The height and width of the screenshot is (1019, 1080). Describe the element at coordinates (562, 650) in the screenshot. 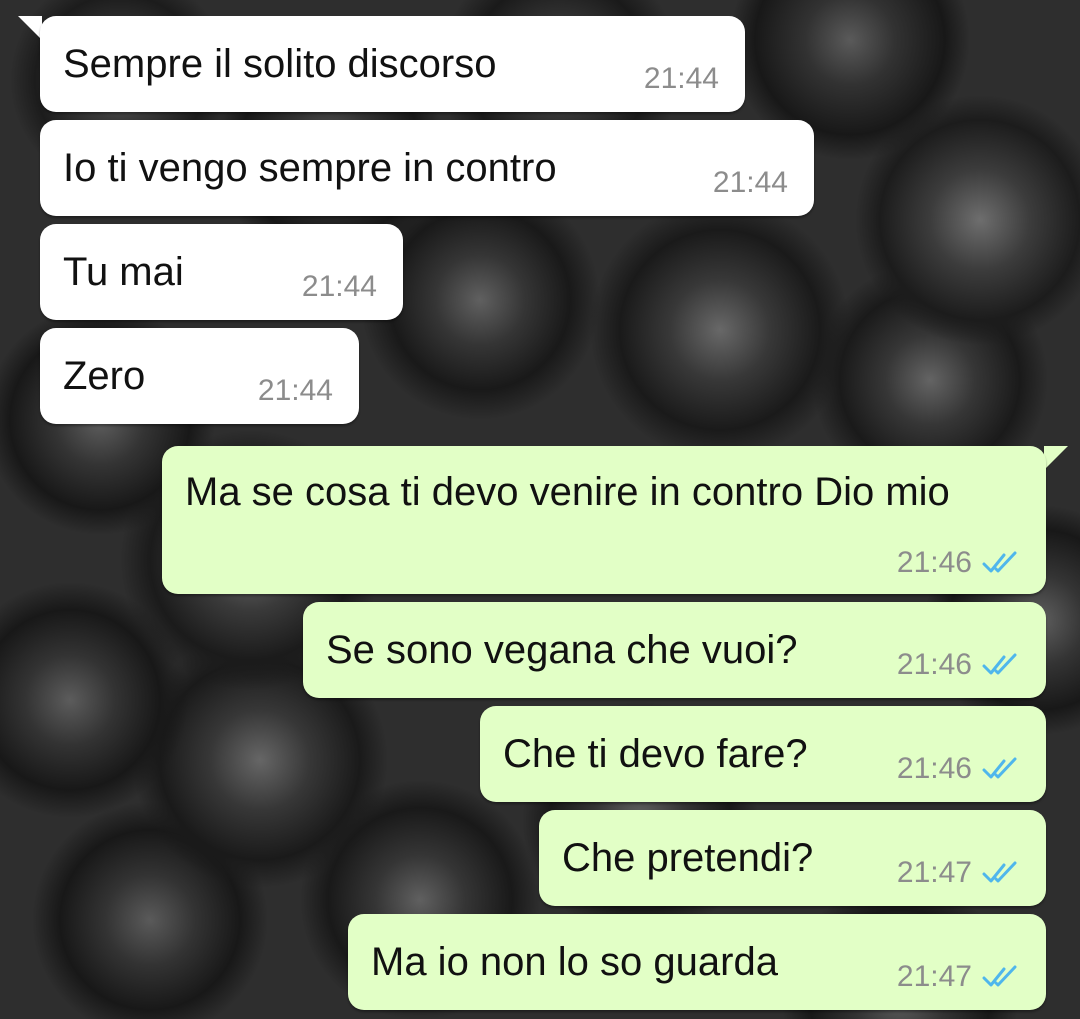

I see `message-text: Se sono vegana che vuoi?` at that location.